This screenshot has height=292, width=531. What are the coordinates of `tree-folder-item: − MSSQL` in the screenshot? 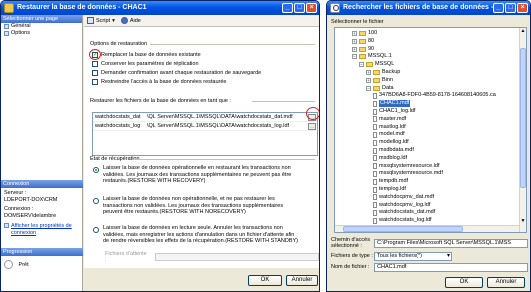 It's located at (376, 64).